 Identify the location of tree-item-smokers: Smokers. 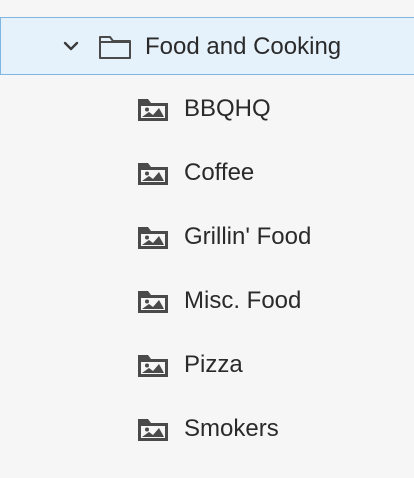
(207, 429).